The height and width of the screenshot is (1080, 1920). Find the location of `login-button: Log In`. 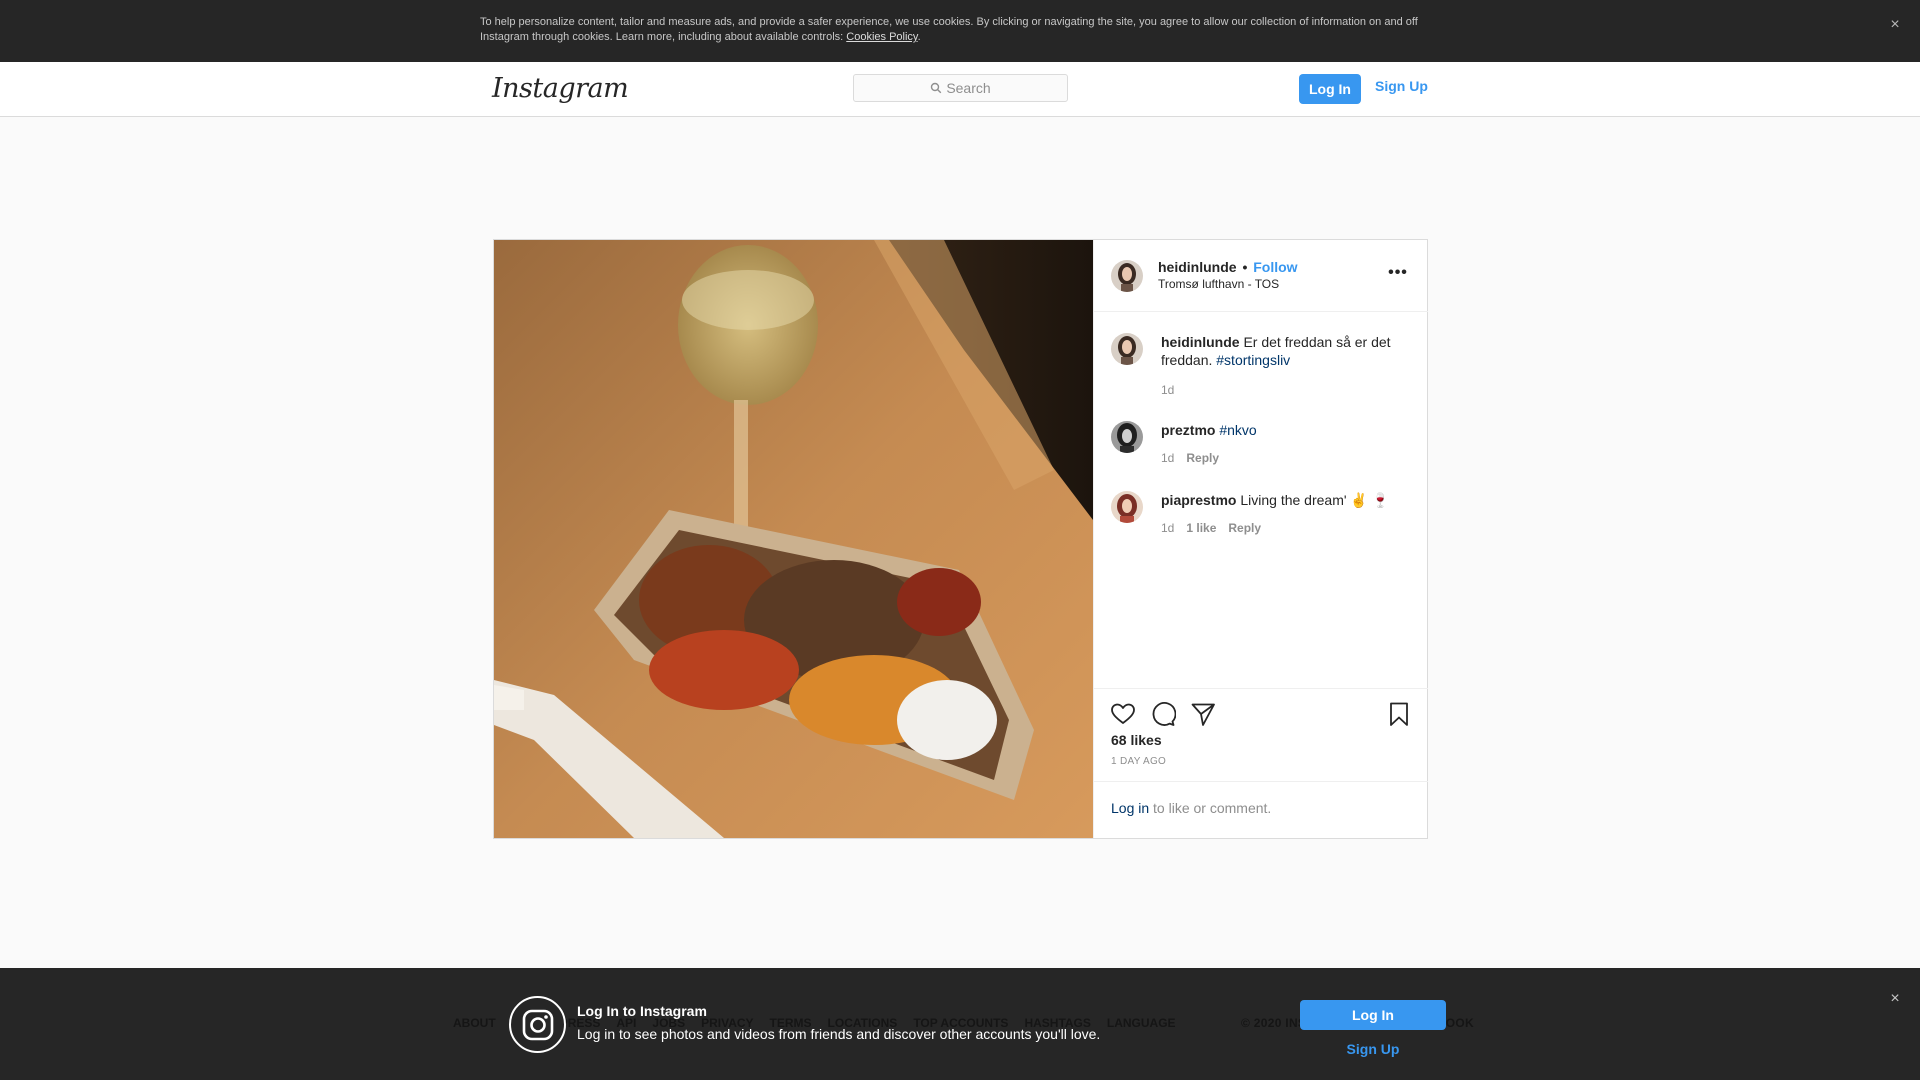

login-button: Log In is located at coordinates (1330, 89).